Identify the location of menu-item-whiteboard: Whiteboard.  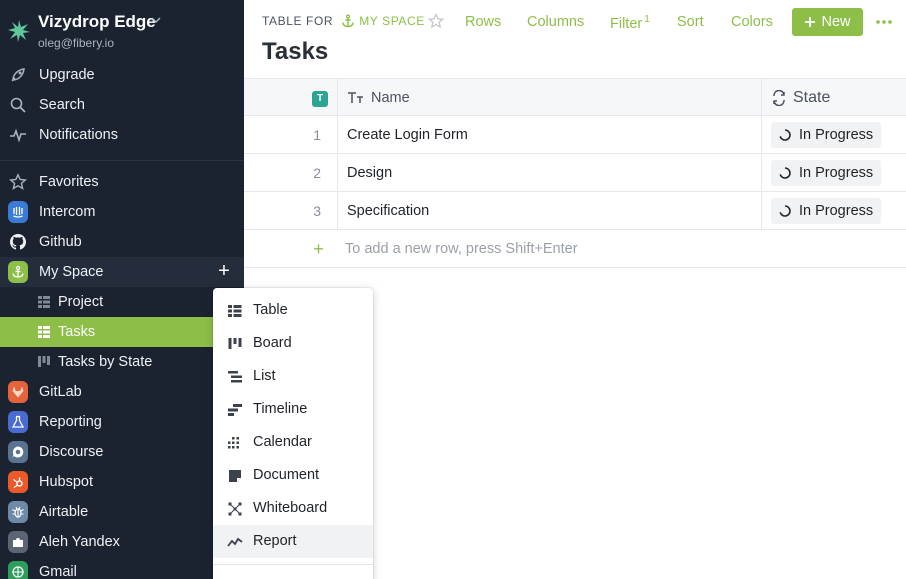
(293, 508).